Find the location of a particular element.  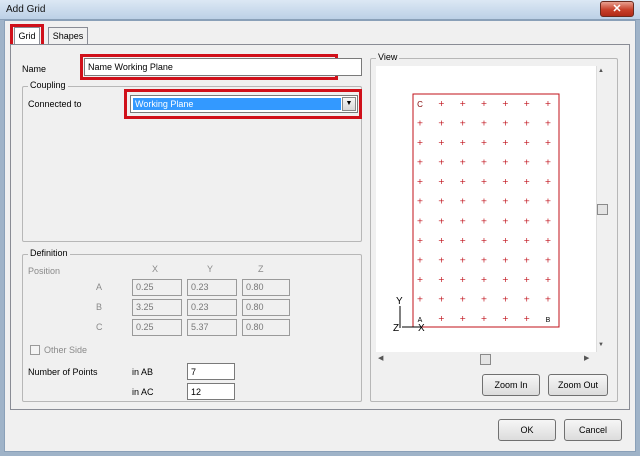

in-ac-label: in AC is located at coordinates (143, 392).